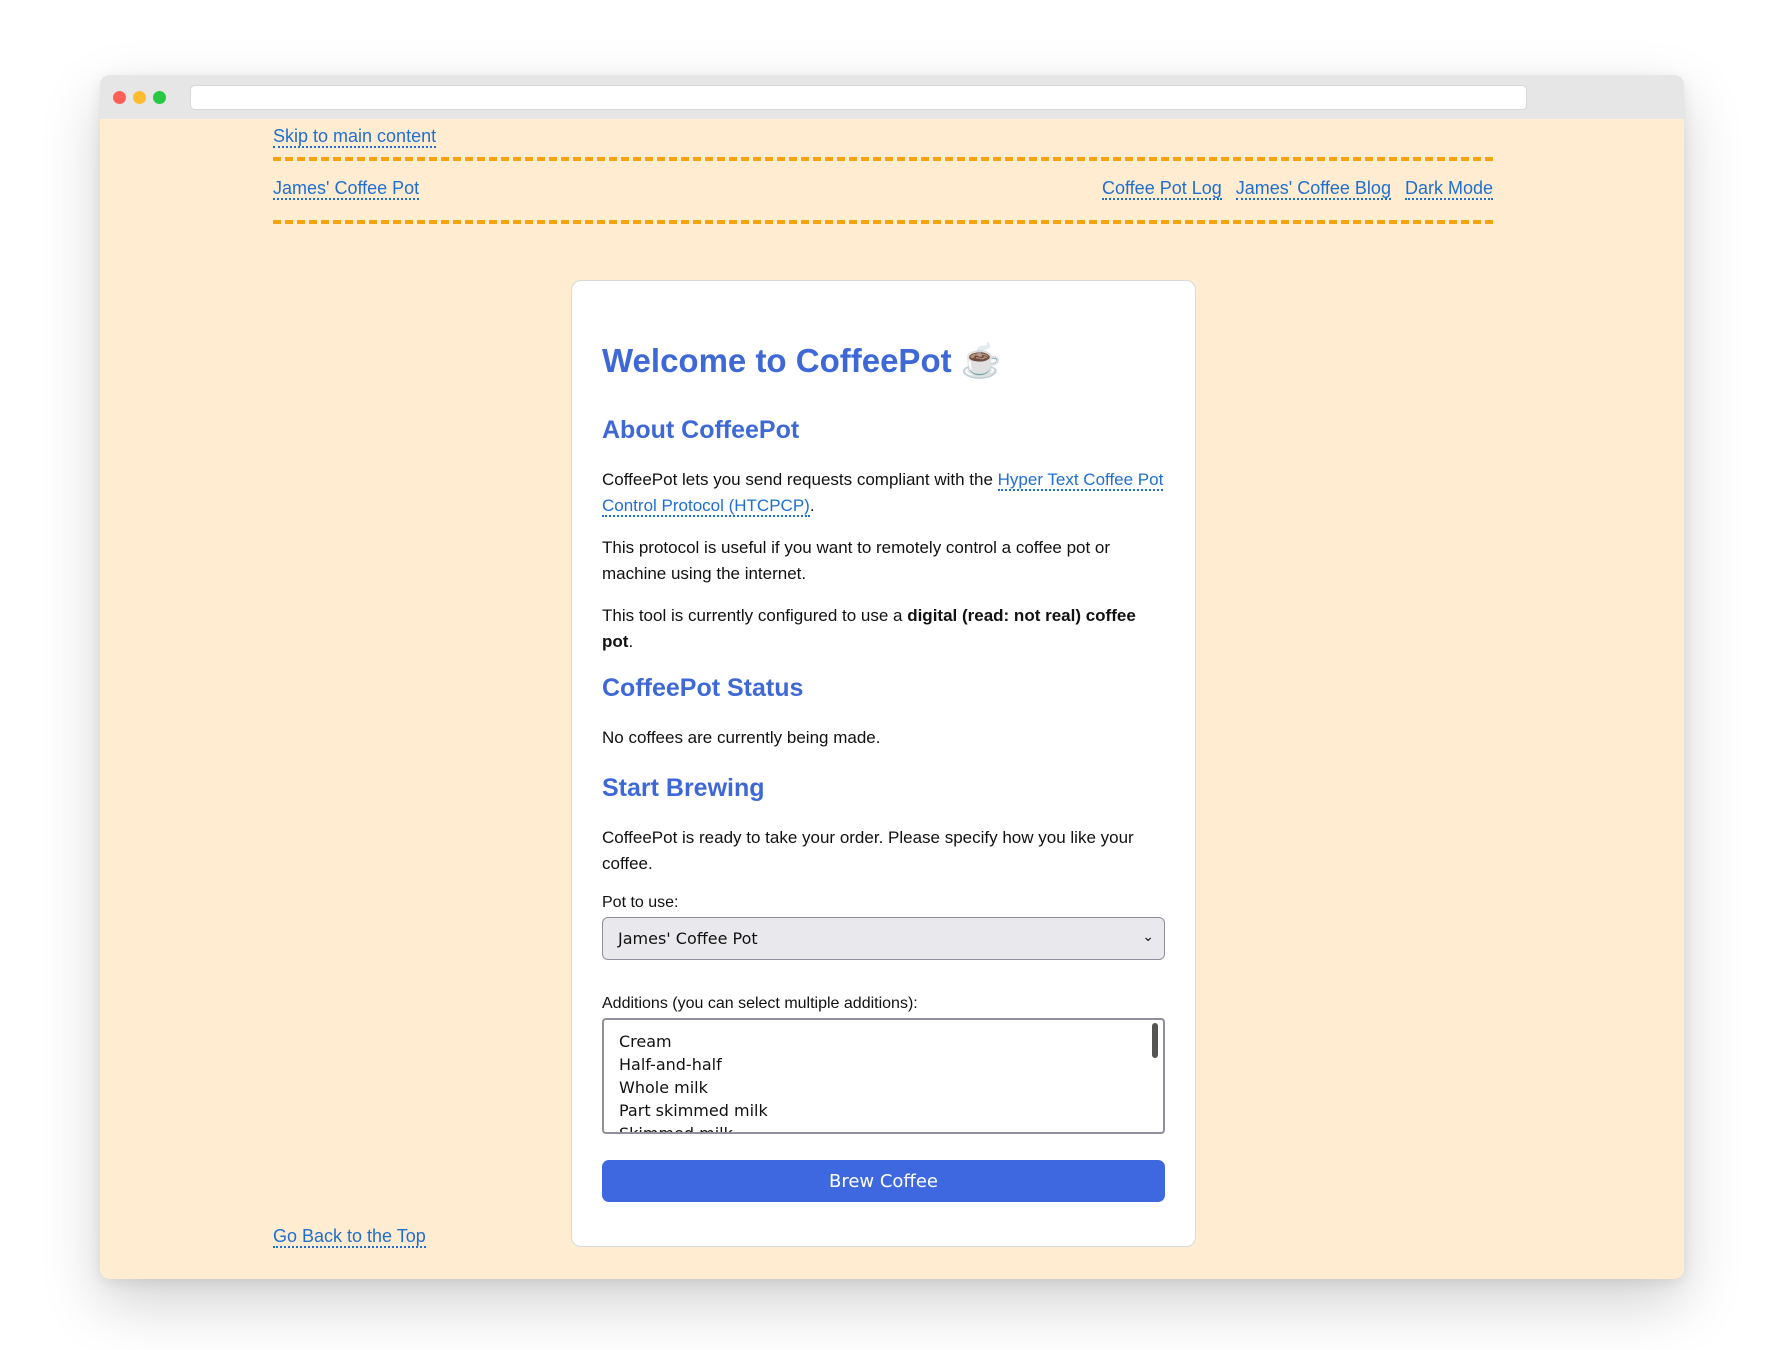  I want to click on nav-link-coffee-pot-log: Coffee Pot Log, so click(1162, 189).